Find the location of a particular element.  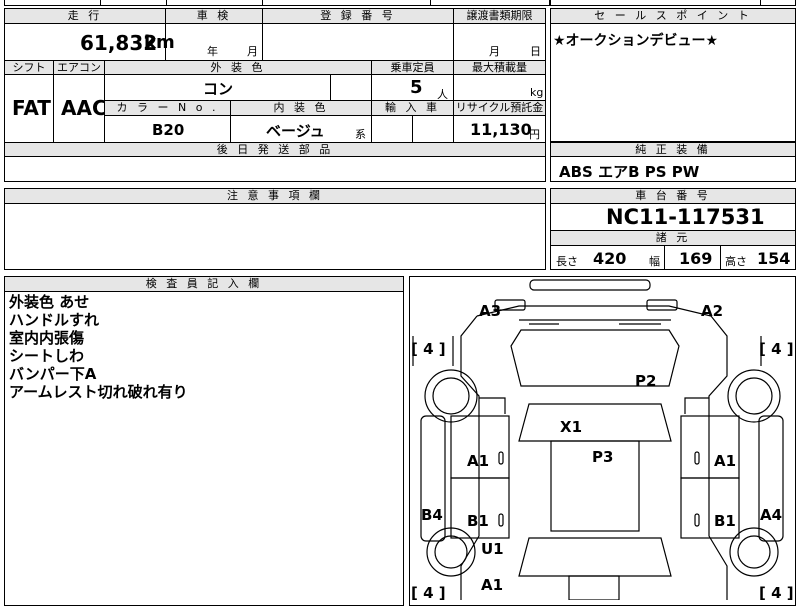

width-value: 169 is located at coordinates (696, 258).